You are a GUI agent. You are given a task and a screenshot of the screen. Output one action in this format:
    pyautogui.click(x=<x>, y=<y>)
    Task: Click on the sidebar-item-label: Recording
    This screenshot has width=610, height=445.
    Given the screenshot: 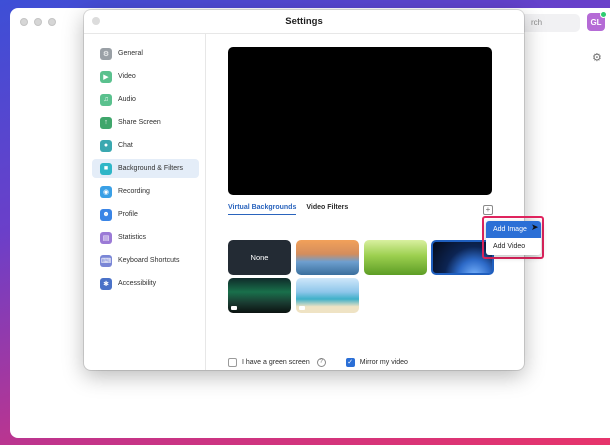 What is the action you would take?
    pyautogui.click(x=134, y=191)
    